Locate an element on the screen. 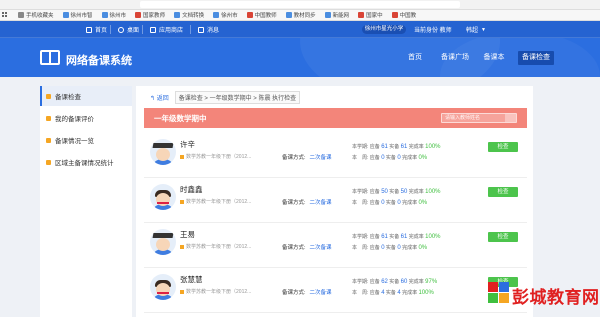 The height and width of the screenshot is (317, 600). topnav-desktop: 桌面 is located at coordinates (128, 29).